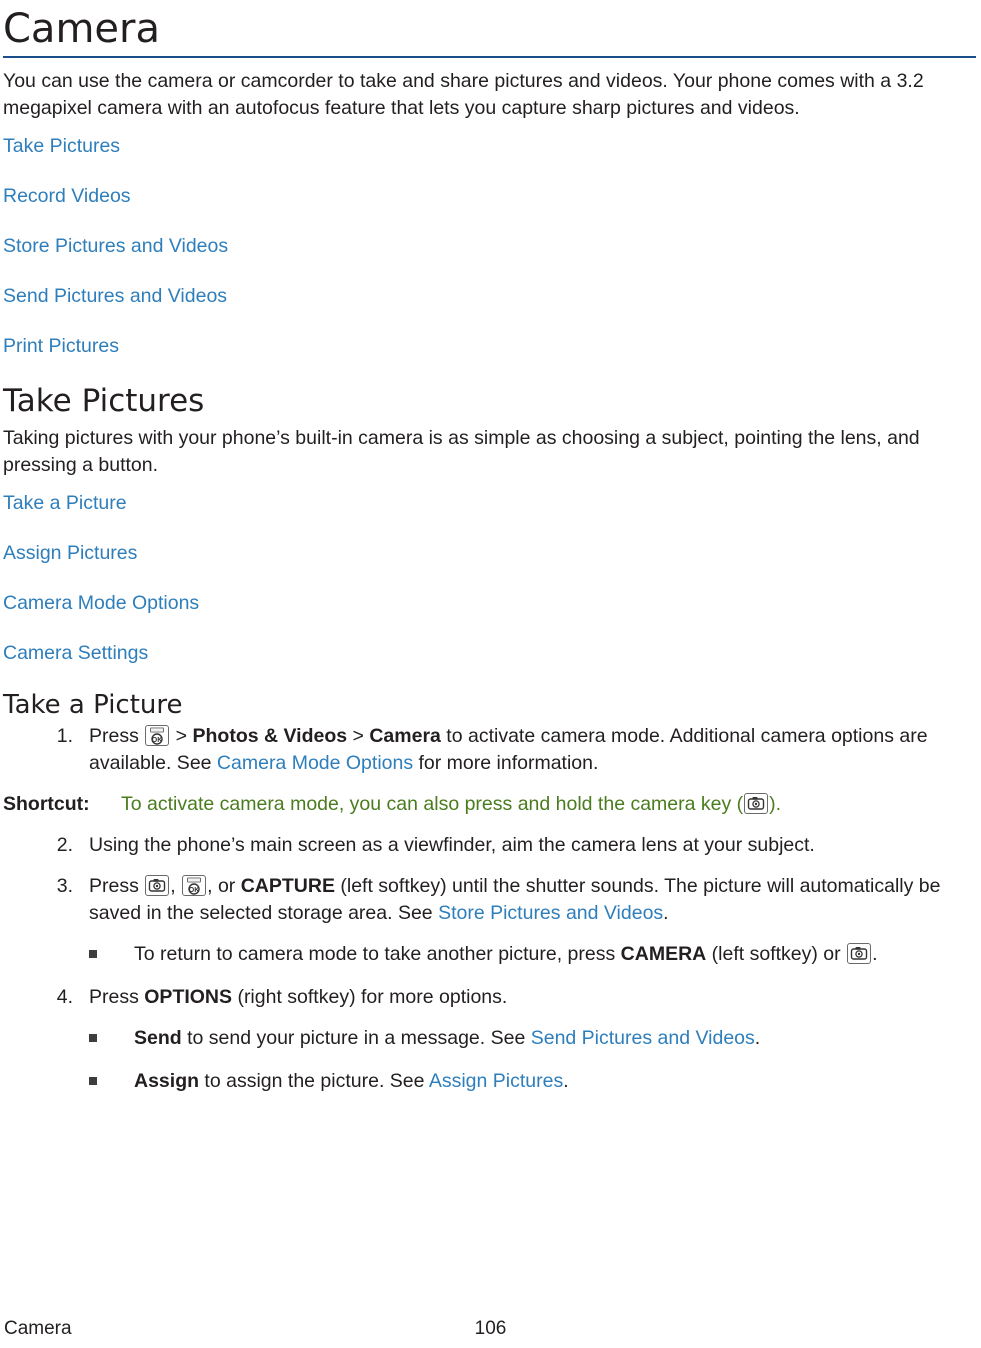 The width and height of the screenshot is (981, 1348). What do you see at coordinates (489, 553) in the screenshot?
I see `link-assign-pictures: Assign Pictures` at bounding box center [489, 553].